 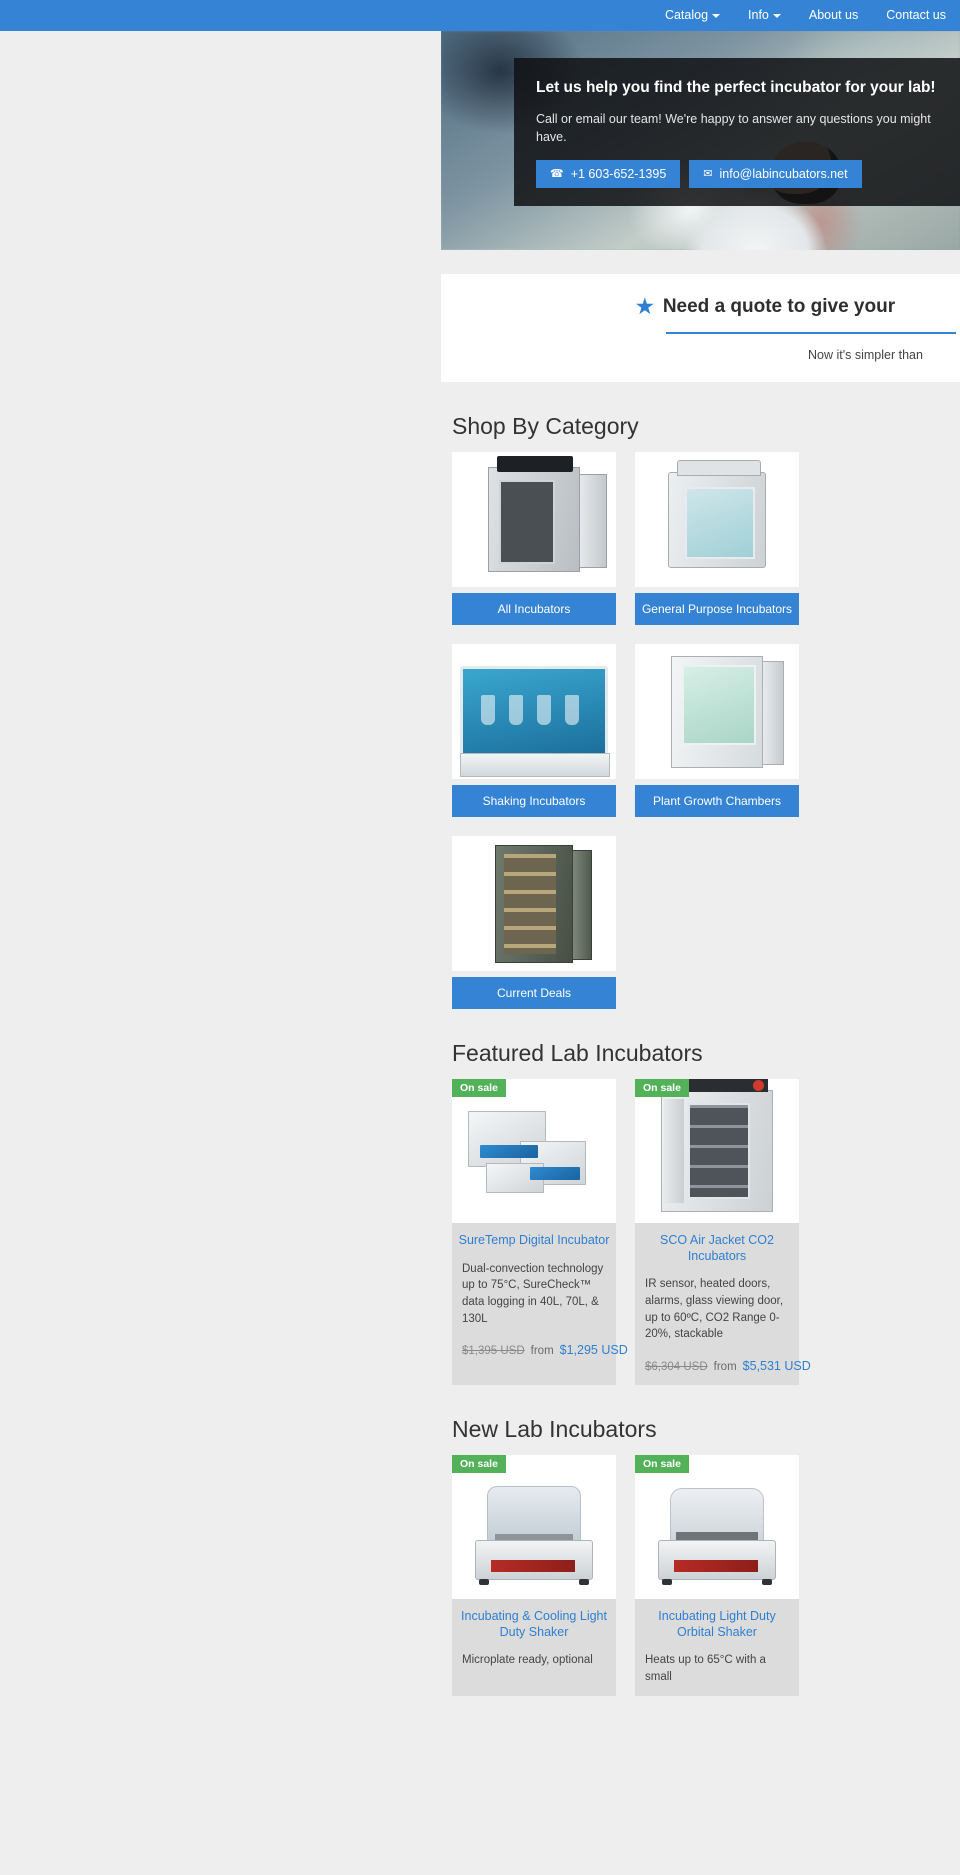 What do you see at coordinates (534, 1529) in the screenshot?
I see `cooling-shaker-illustration` at bounding box center [534, 1529].